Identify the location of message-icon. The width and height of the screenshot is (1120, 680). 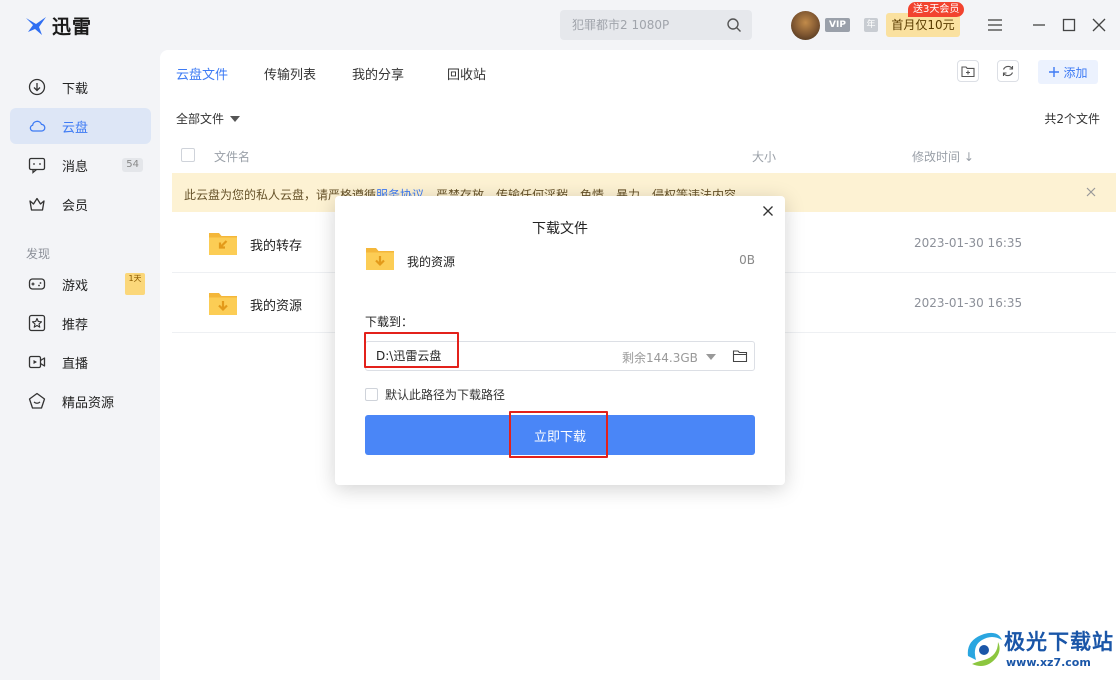
(37, 165).